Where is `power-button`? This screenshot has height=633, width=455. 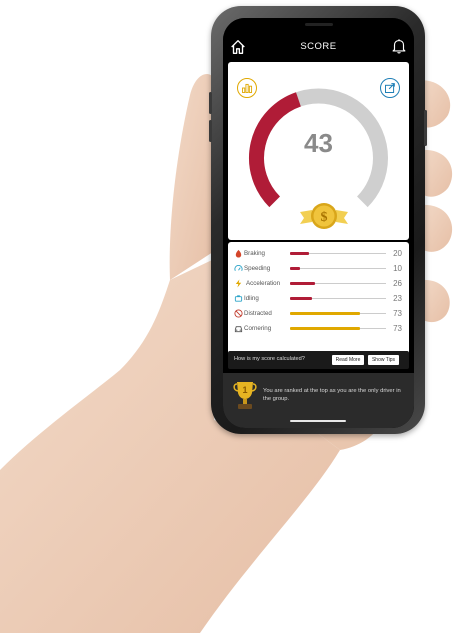
power-button is located at coordinates (425, 128).